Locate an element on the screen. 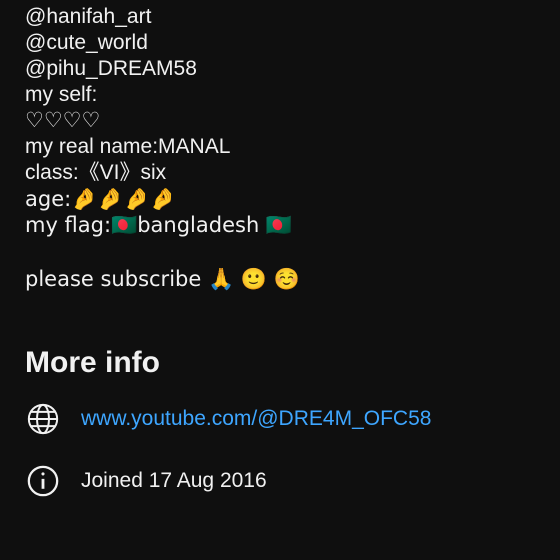 Image resolution: width=560 pixels, height=560 pixels. channel-link: www.youtube.com/@DRE4M_OFC58 is located at coordinates (256, 419).